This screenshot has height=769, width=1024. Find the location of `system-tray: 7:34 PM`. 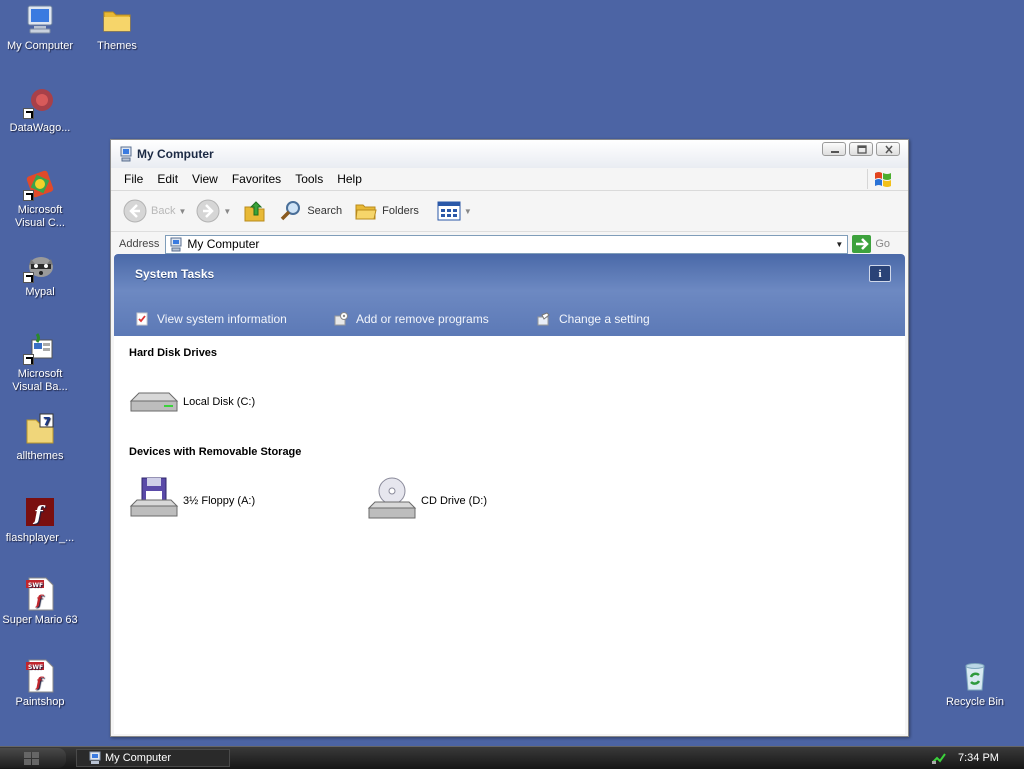

system-tray: 7:34 PM is located at coordinates (978, 758).